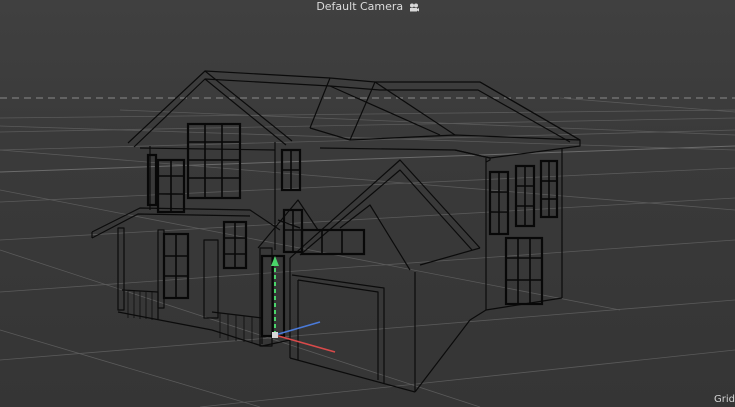 This screenshot has height=407, width=735. What do you see at coordinates (176, 266) in the screenshot?
I see `window-porch-door` at bounding box center [176, 266].